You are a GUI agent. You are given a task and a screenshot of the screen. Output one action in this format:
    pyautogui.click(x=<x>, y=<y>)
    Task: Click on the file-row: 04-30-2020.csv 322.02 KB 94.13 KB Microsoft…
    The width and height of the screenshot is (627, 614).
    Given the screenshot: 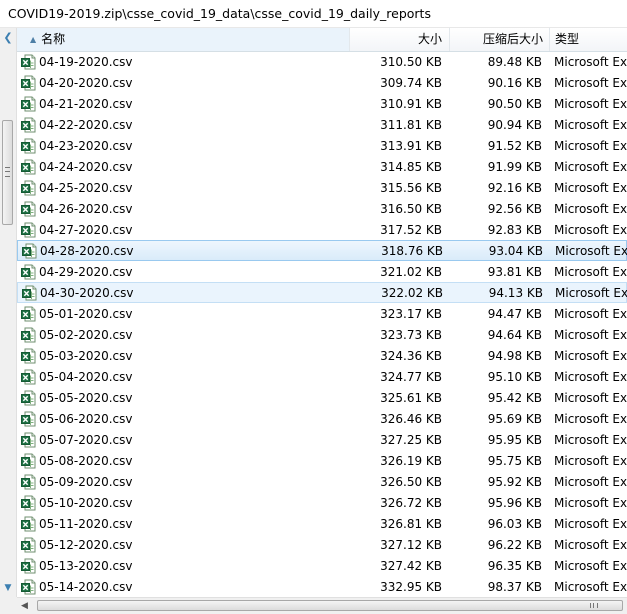 What is the action you would take?
    pyautogui.click(x=322, y=292)
    